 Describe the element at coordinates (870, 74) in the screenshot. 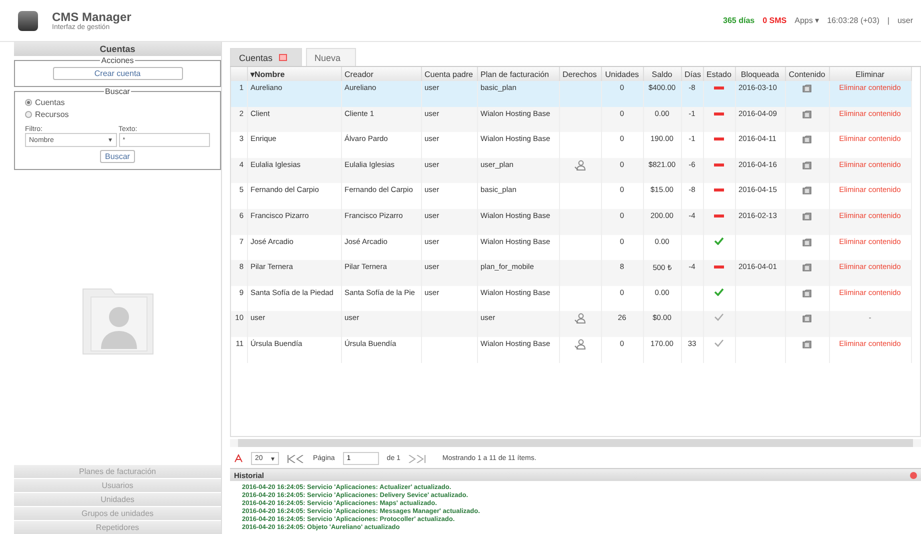

I see `column-header: Eliminar` at that location.